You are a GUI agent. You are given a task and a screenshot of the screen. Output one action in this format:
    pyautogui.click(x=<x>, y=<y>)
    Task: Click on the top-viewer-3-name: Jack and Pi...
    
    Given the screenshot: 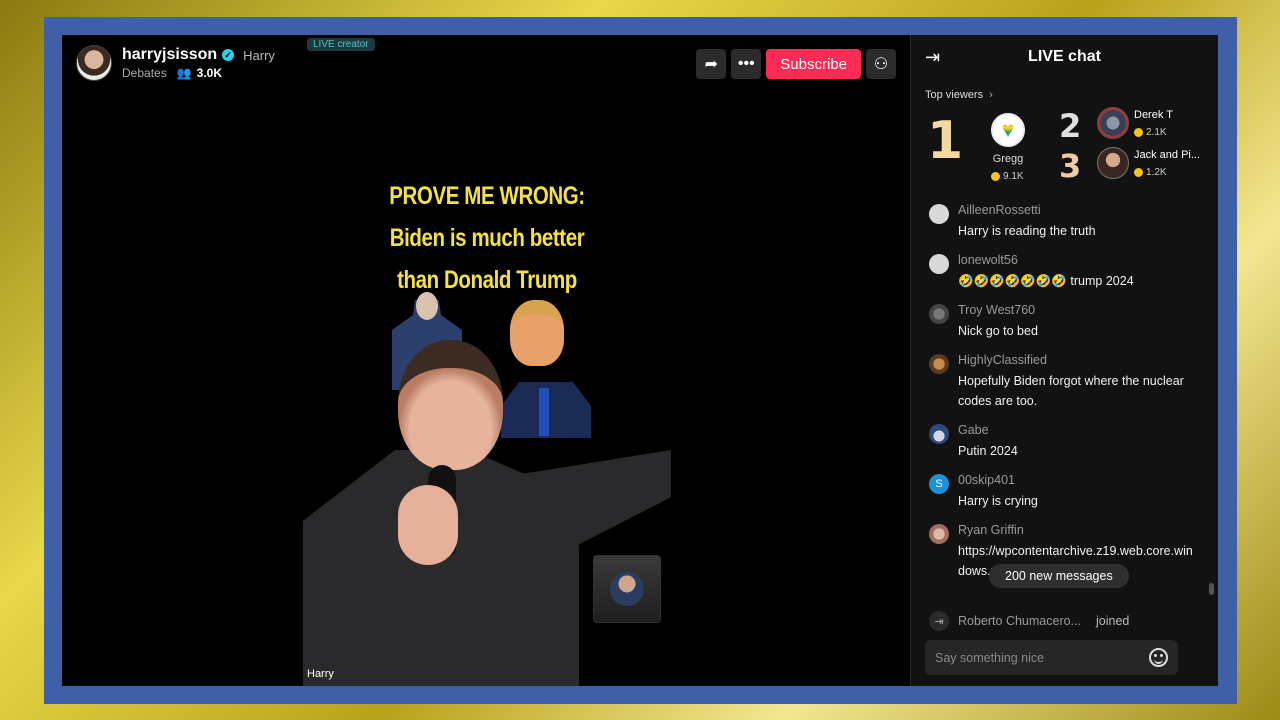 What is the action you would take?
    pyautogui.click(x=1167, y=155)
    